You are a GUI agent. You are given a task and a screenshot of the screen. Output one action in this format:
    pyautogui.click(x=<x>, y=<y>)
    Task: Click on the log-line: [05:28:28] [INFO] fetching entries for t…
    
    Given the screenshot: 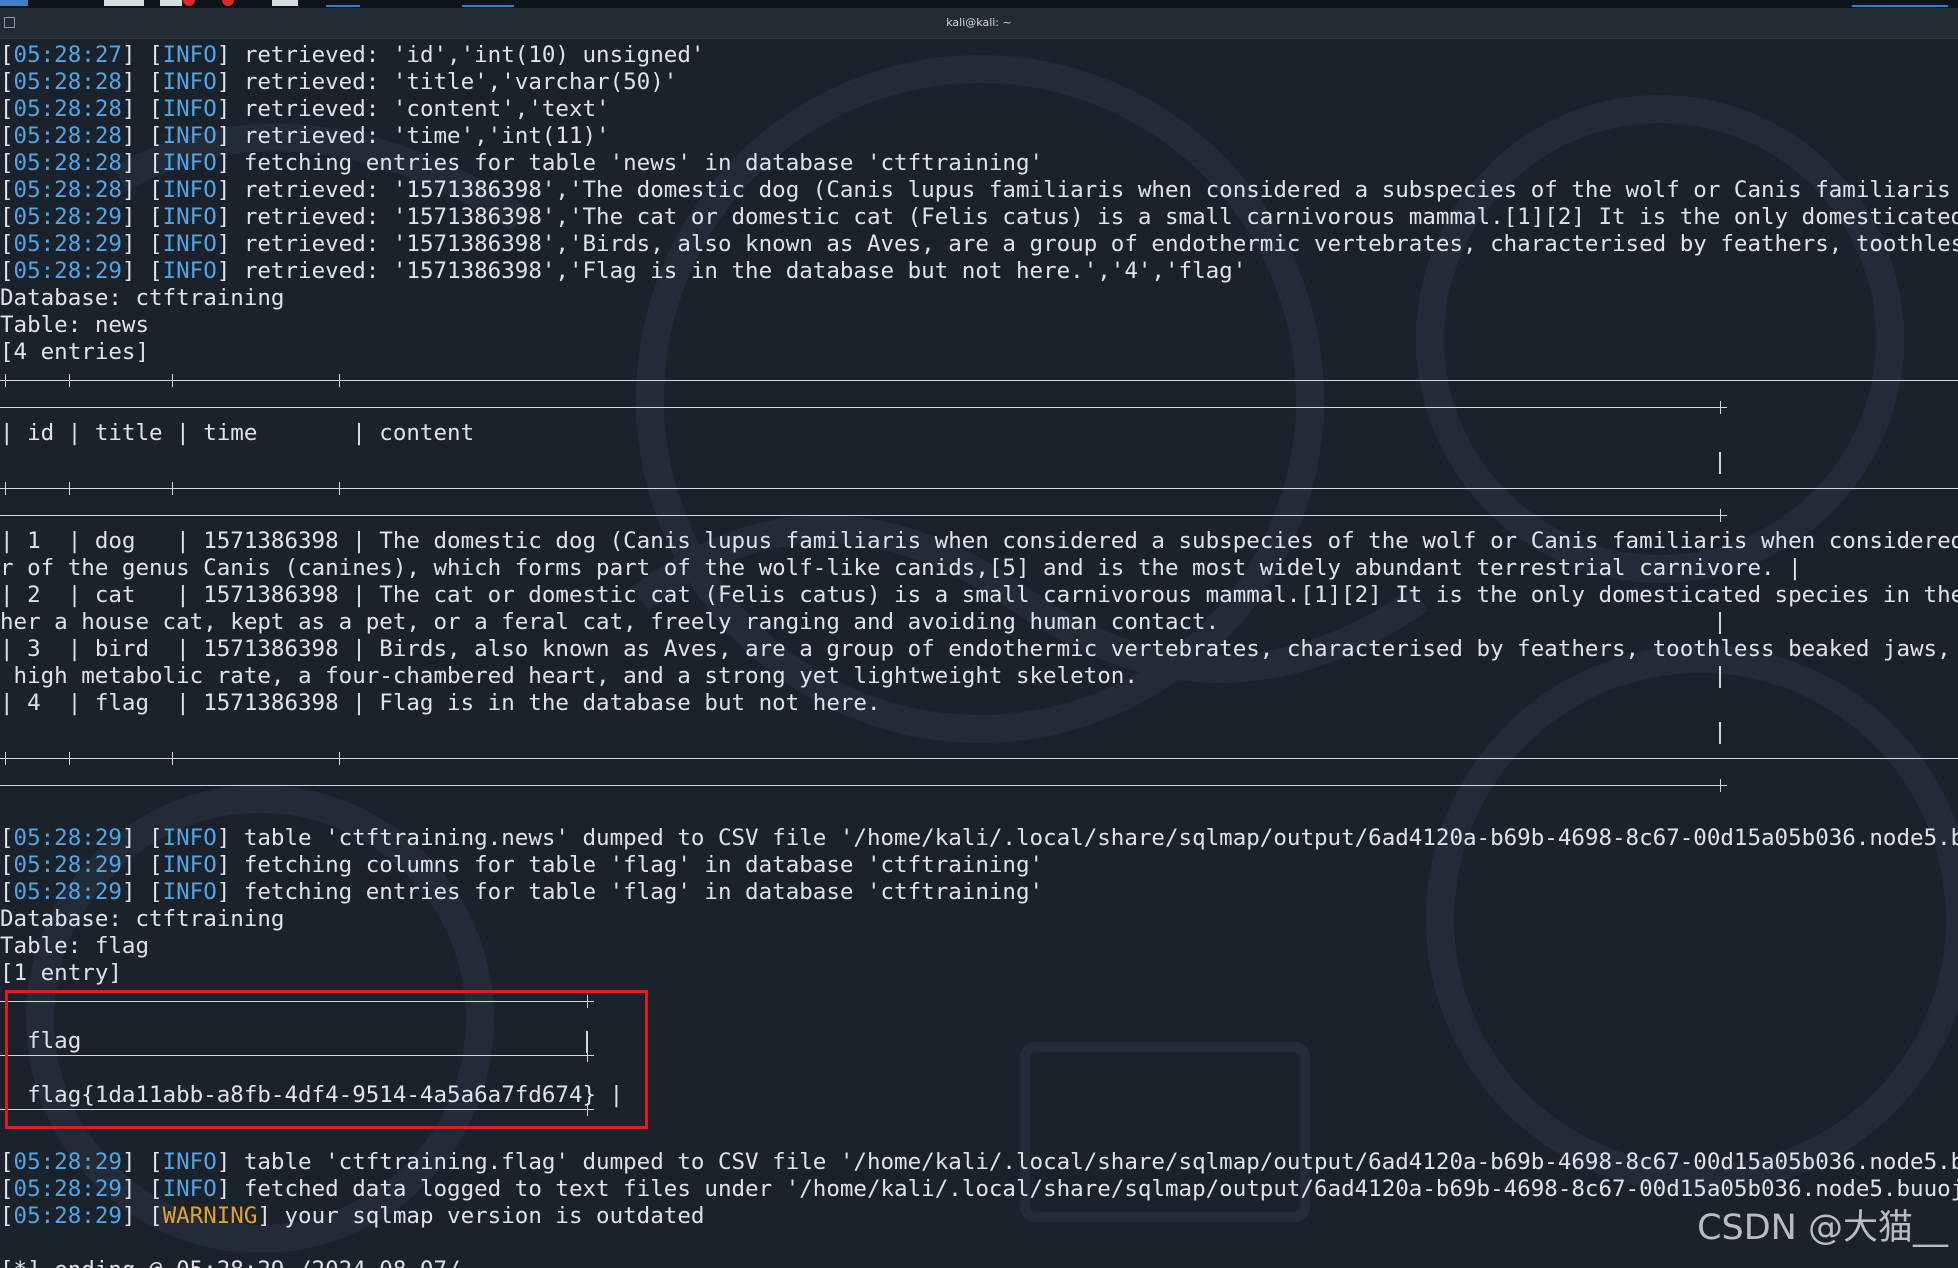 What is the action you would take?
    pyautogui.click(x=522, y=163)
    